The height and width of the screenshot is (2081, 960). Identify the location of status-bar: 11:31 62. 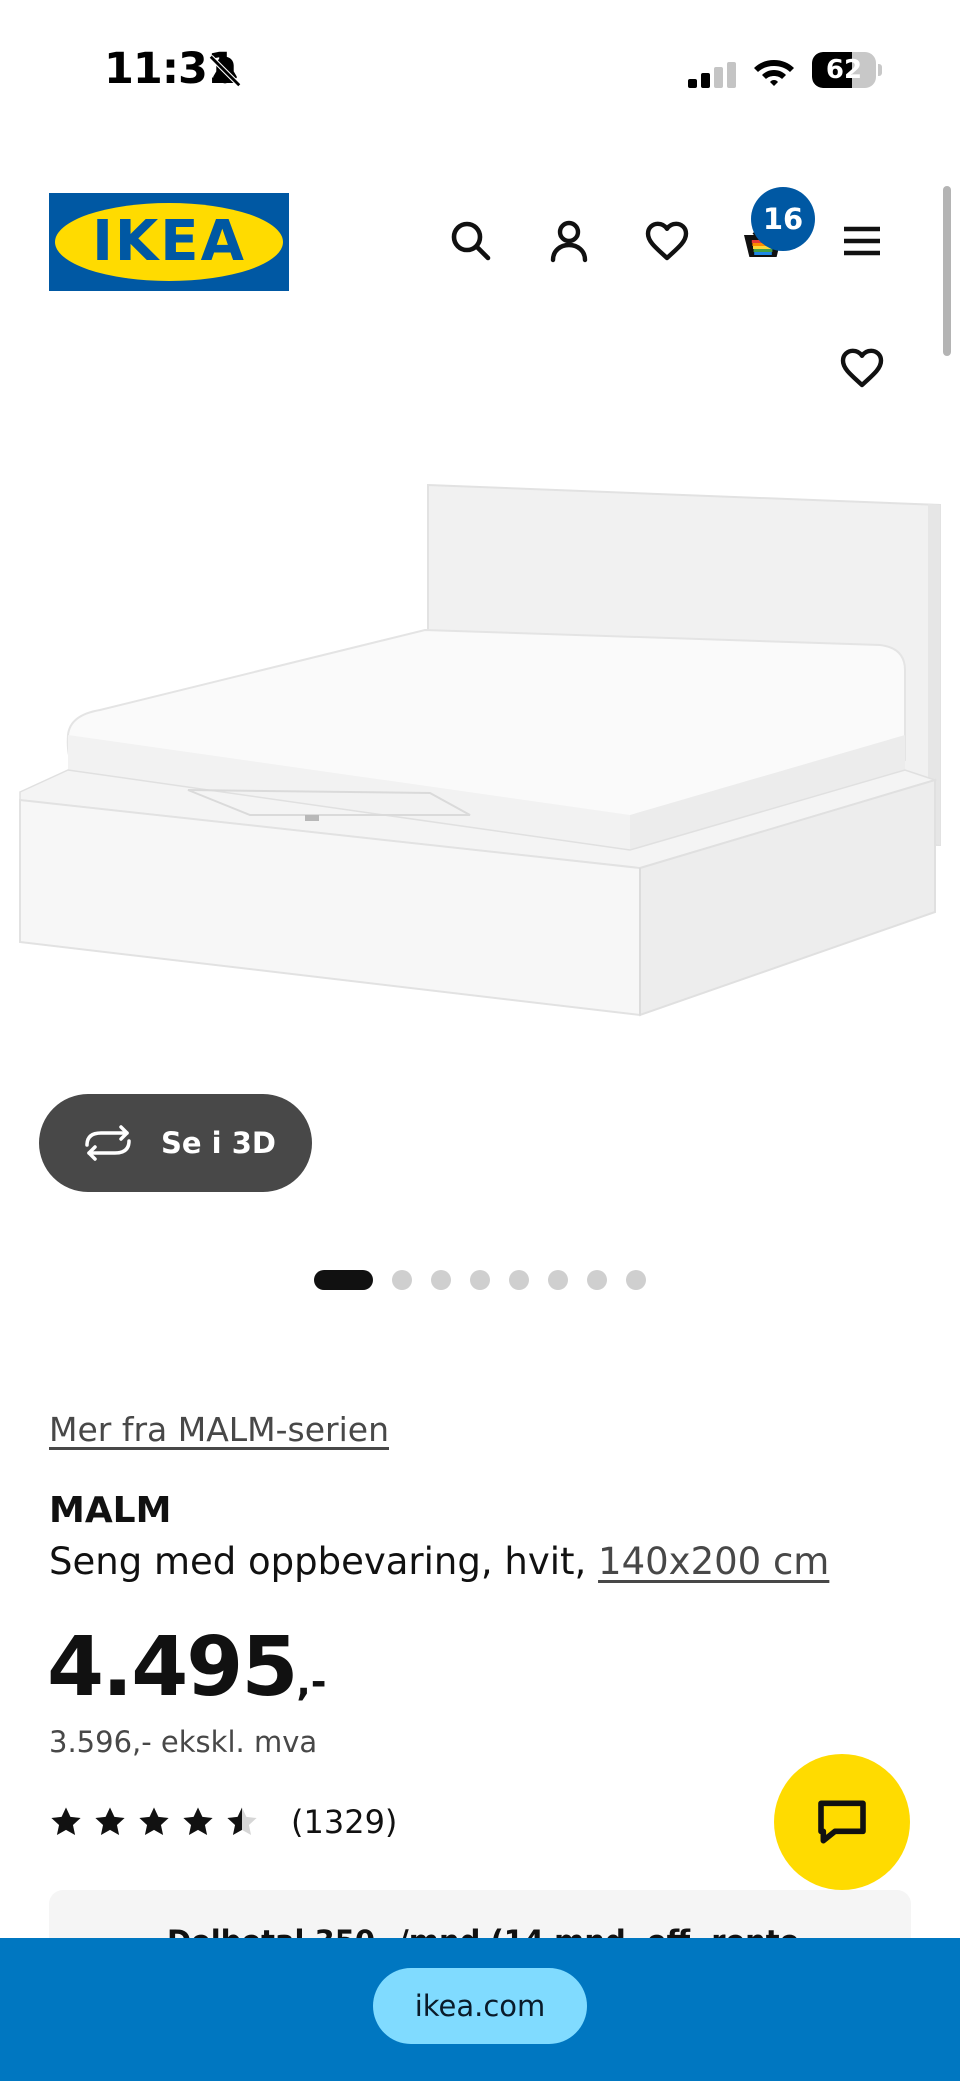
(480, 70).